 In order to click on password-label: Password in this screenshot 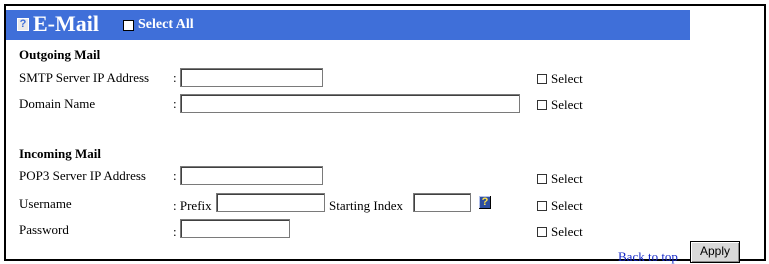, I will do `click(44, 229)`.